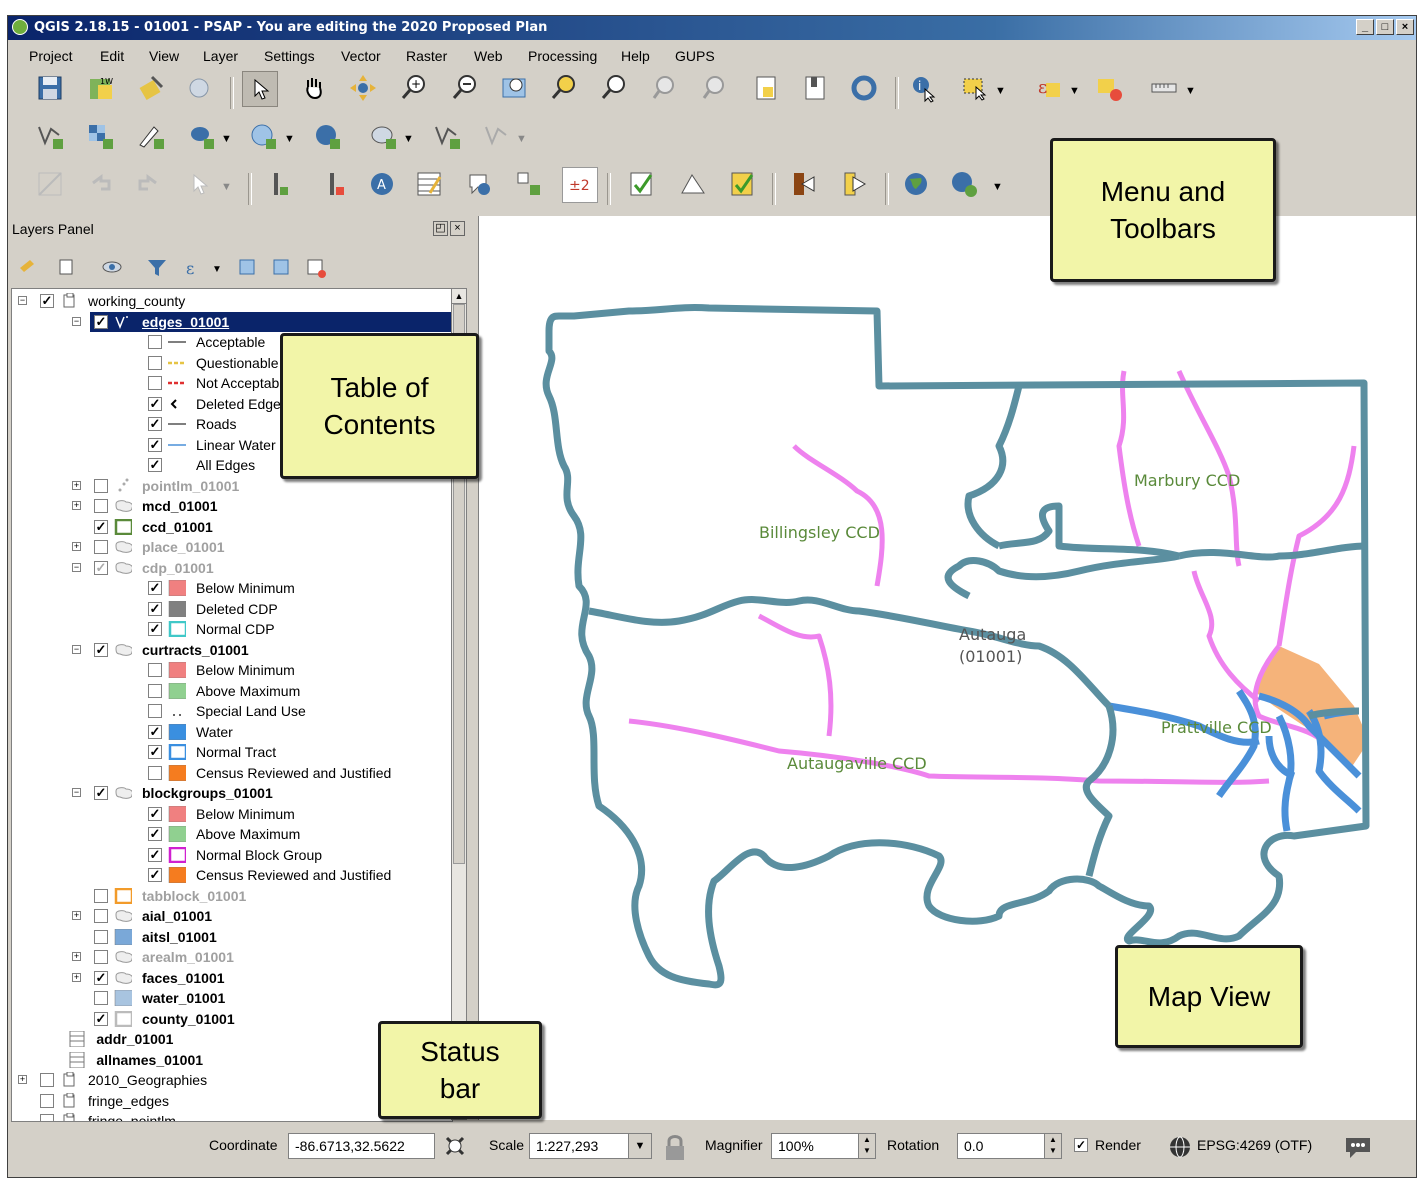 The height and width of the screenshot is (1178, 1417). What do you see at coordinates (675, 1147) in the screenshot?
I see `lock-scale-icon` at bounding box center [675, 1147].